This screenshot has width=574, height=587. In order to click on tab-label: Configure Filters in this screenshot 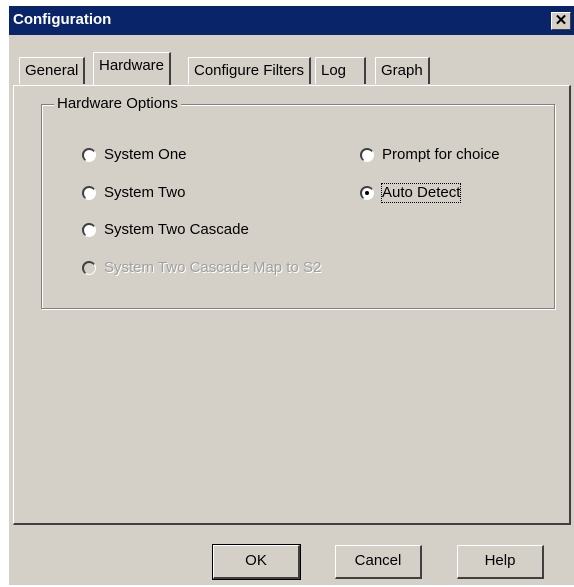, I will do `click(249, 70)`.